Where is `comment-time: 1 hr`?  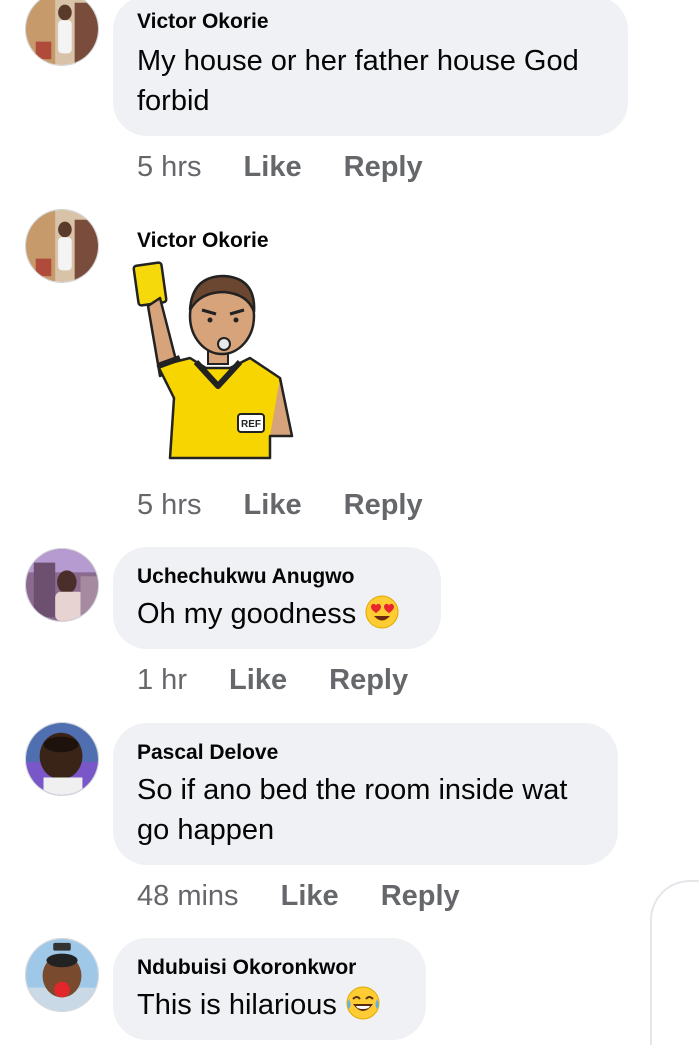 comment-time: 1 hr is located at coordinates (162, 680).